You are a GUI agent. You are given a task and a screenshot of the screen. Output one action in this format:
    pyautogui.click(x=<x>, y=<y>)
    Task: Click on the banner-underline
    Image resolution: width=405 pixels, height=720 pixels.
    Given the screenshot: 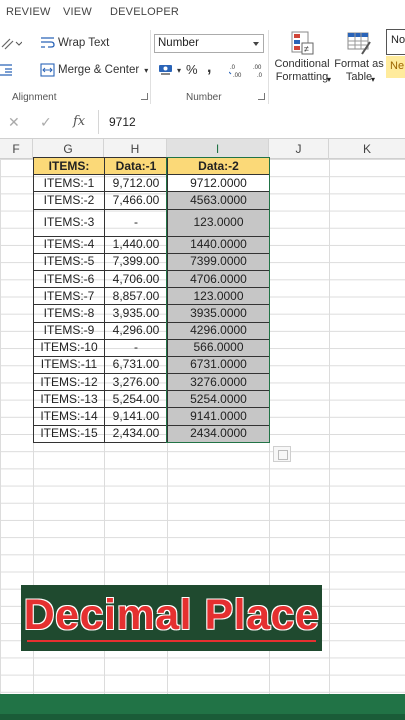 What is the action you would take?
    pyautogui.click(x=171, y=641)
    